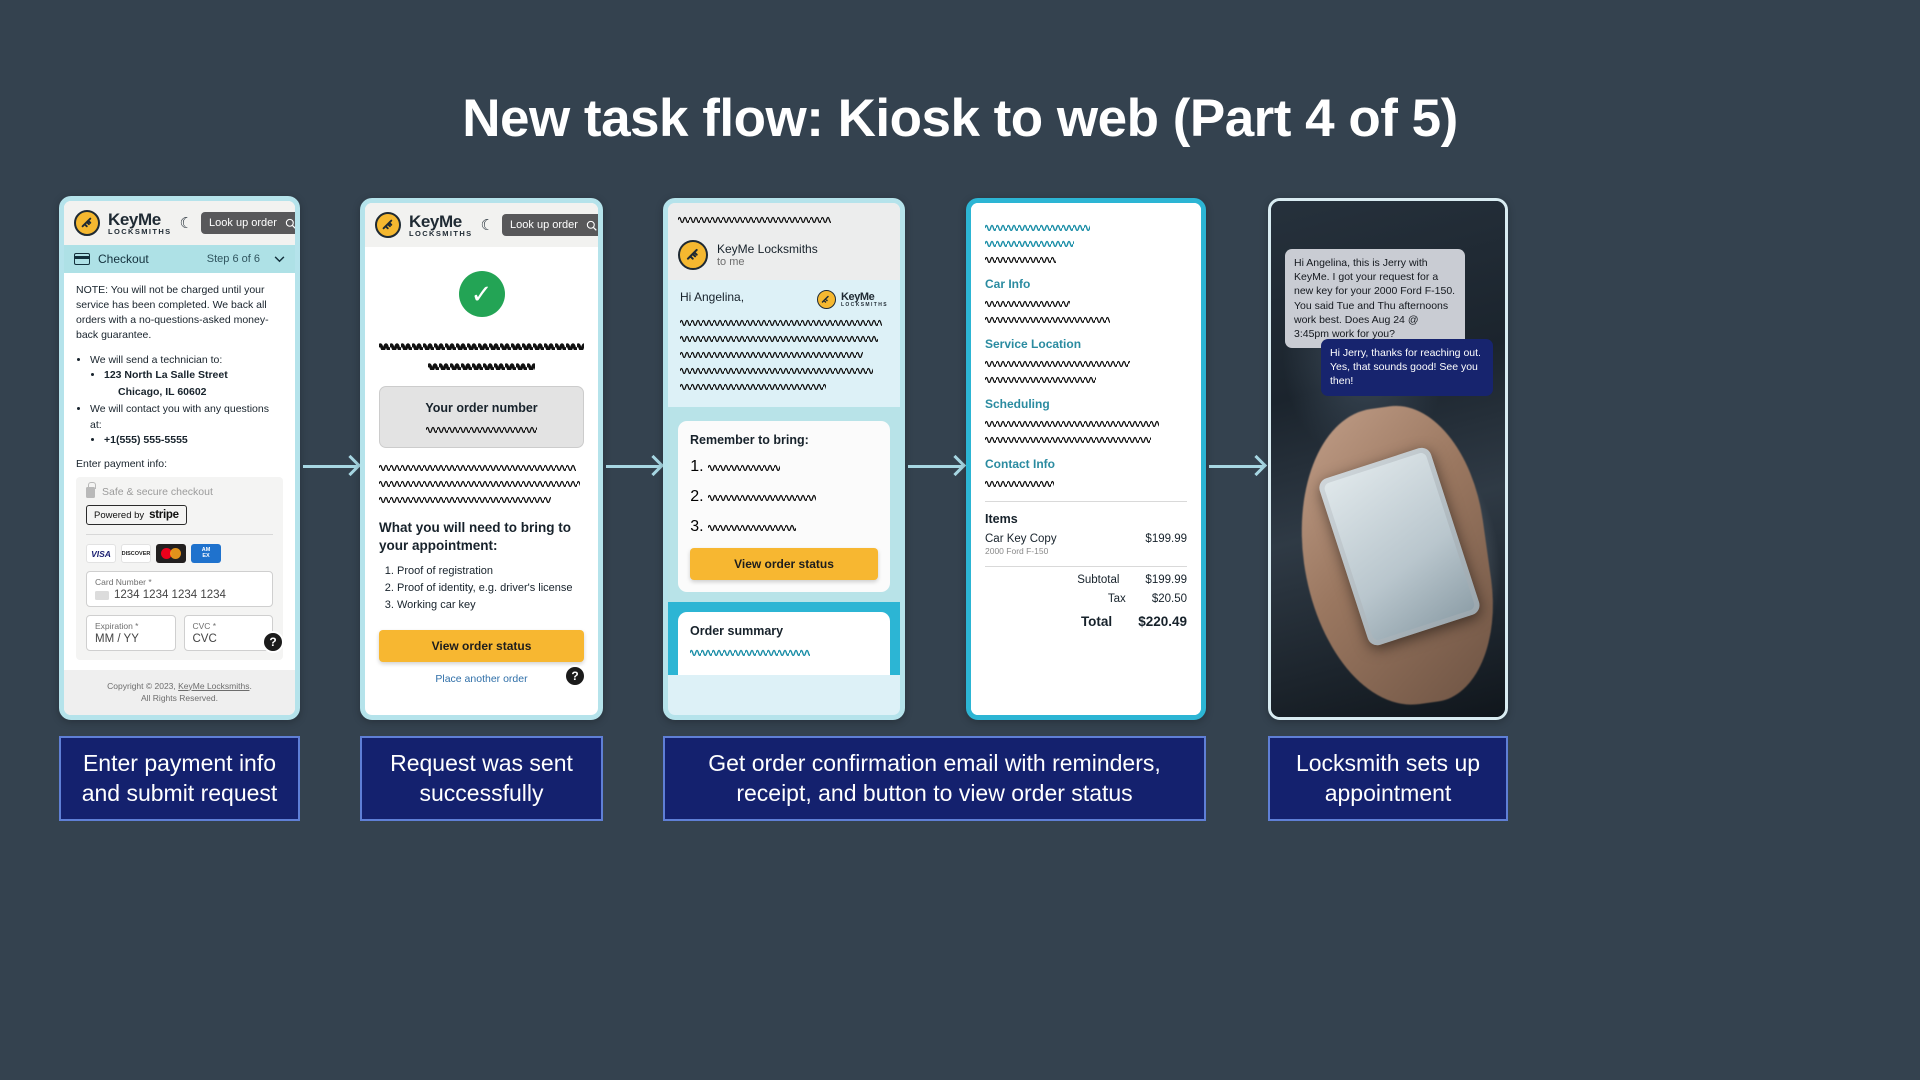  Describe the element at coordinates (749, 440) in the screenshot. I see `remember-title: Remember to bring:` at that location.